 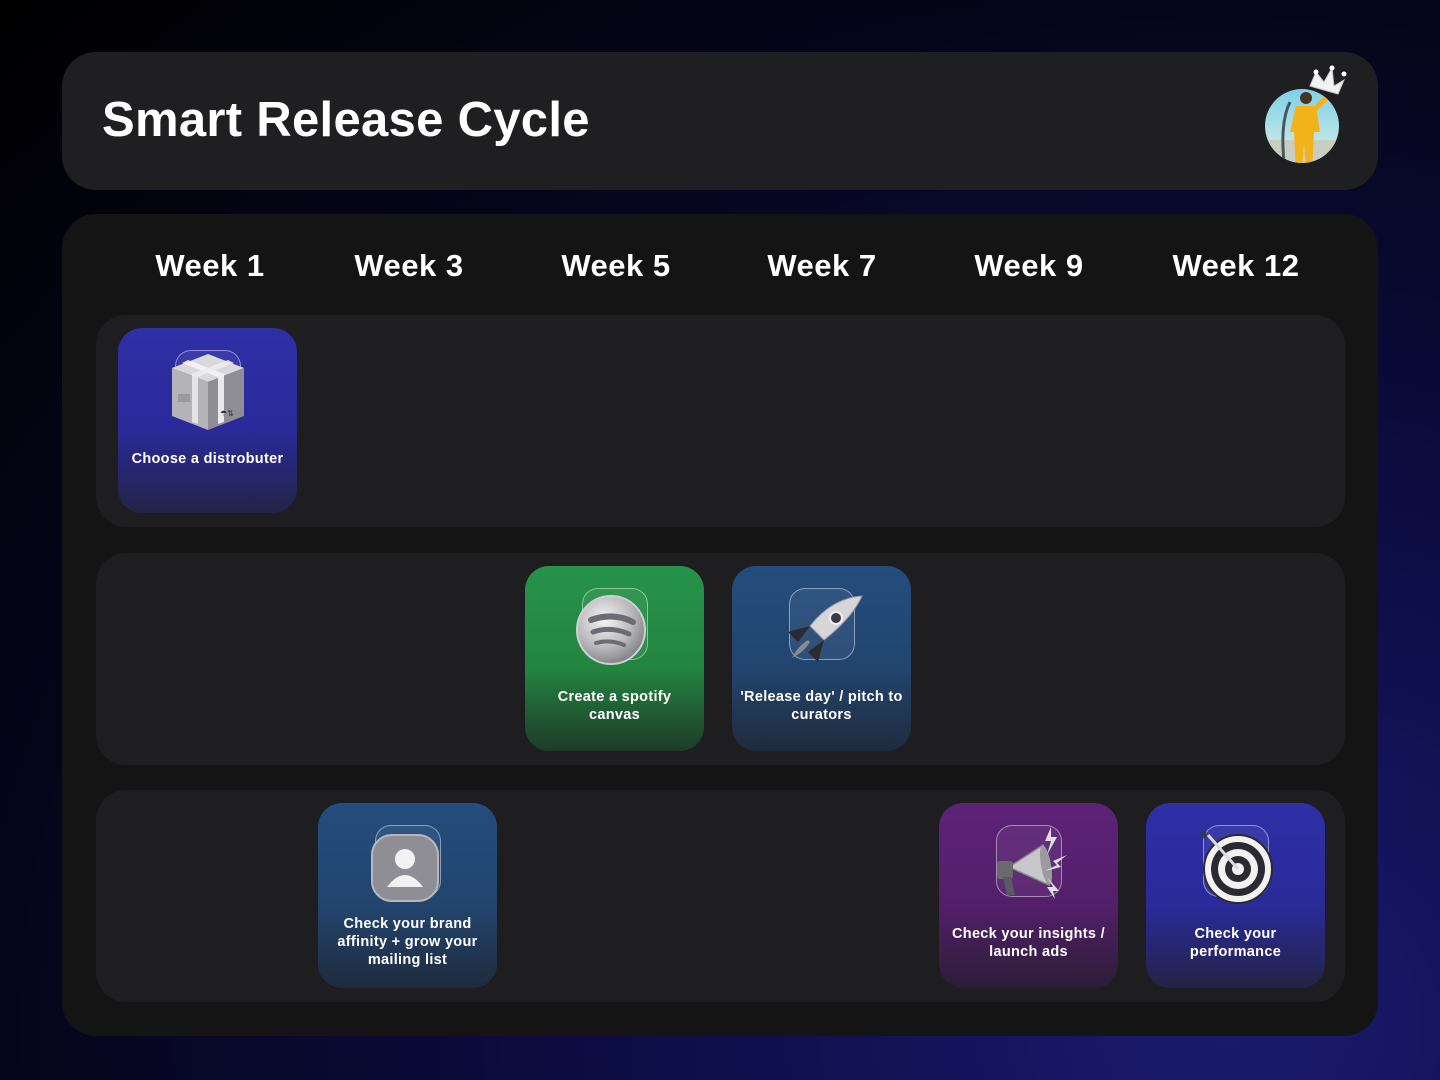 I want to click on megaphone-icon, so click(x=1031, y=863).